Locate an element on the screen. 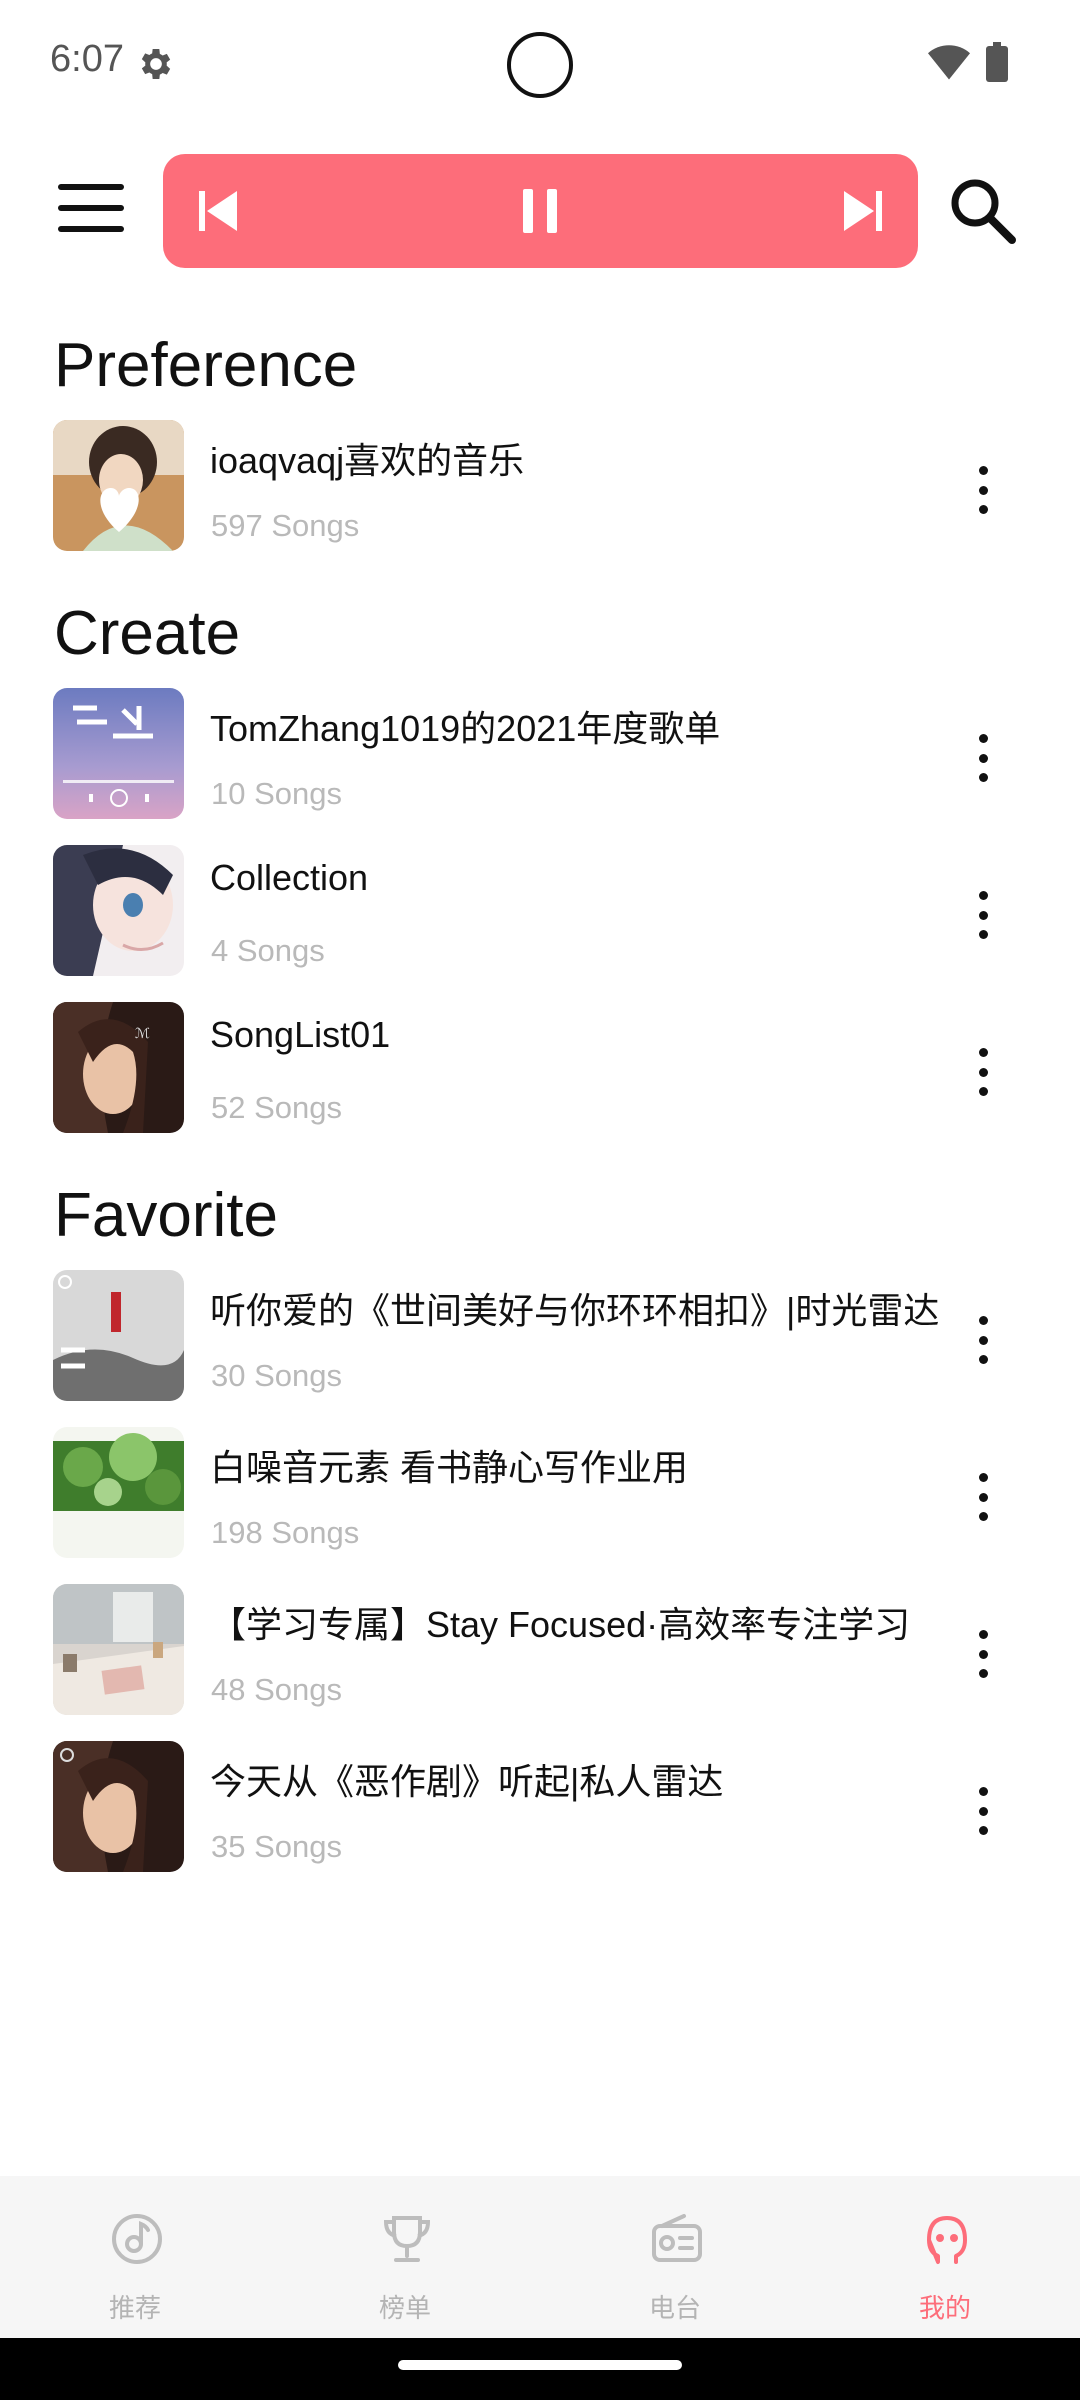 This screenshot has width=1080, height=2400. playlist-row: 今天从《恶作剧》听起|私人雷达 35 Songs is located at coordinates (540, 1811).